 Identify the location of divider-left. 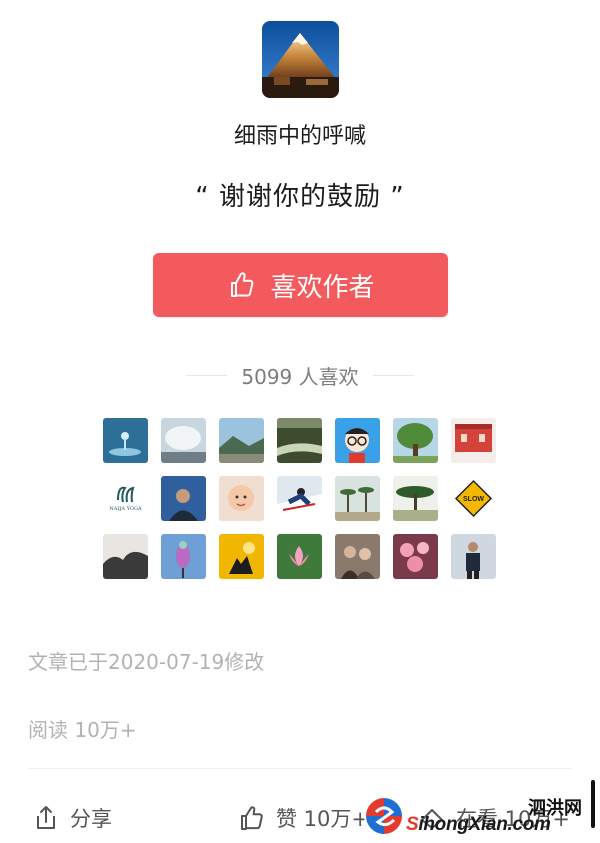
(207, 375).